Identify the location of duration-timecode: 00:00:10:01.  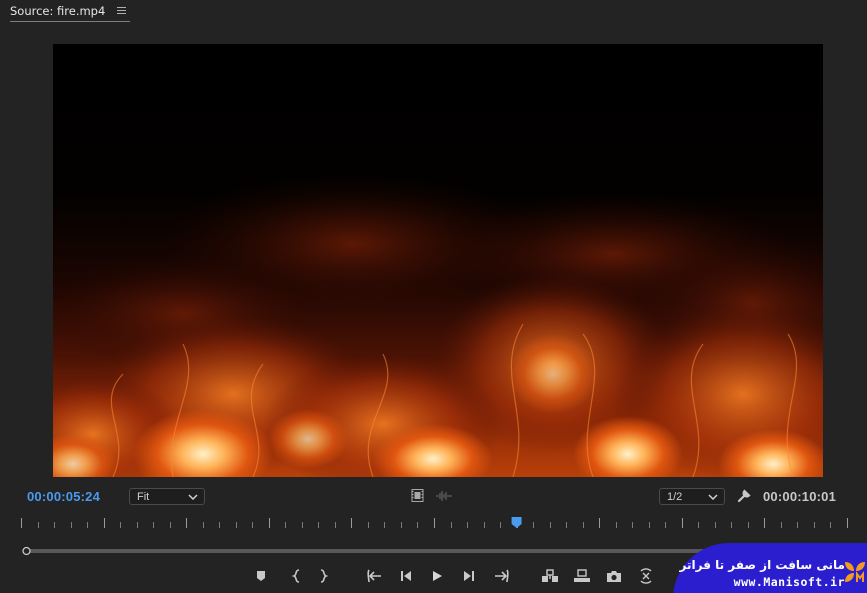
(800, 496).